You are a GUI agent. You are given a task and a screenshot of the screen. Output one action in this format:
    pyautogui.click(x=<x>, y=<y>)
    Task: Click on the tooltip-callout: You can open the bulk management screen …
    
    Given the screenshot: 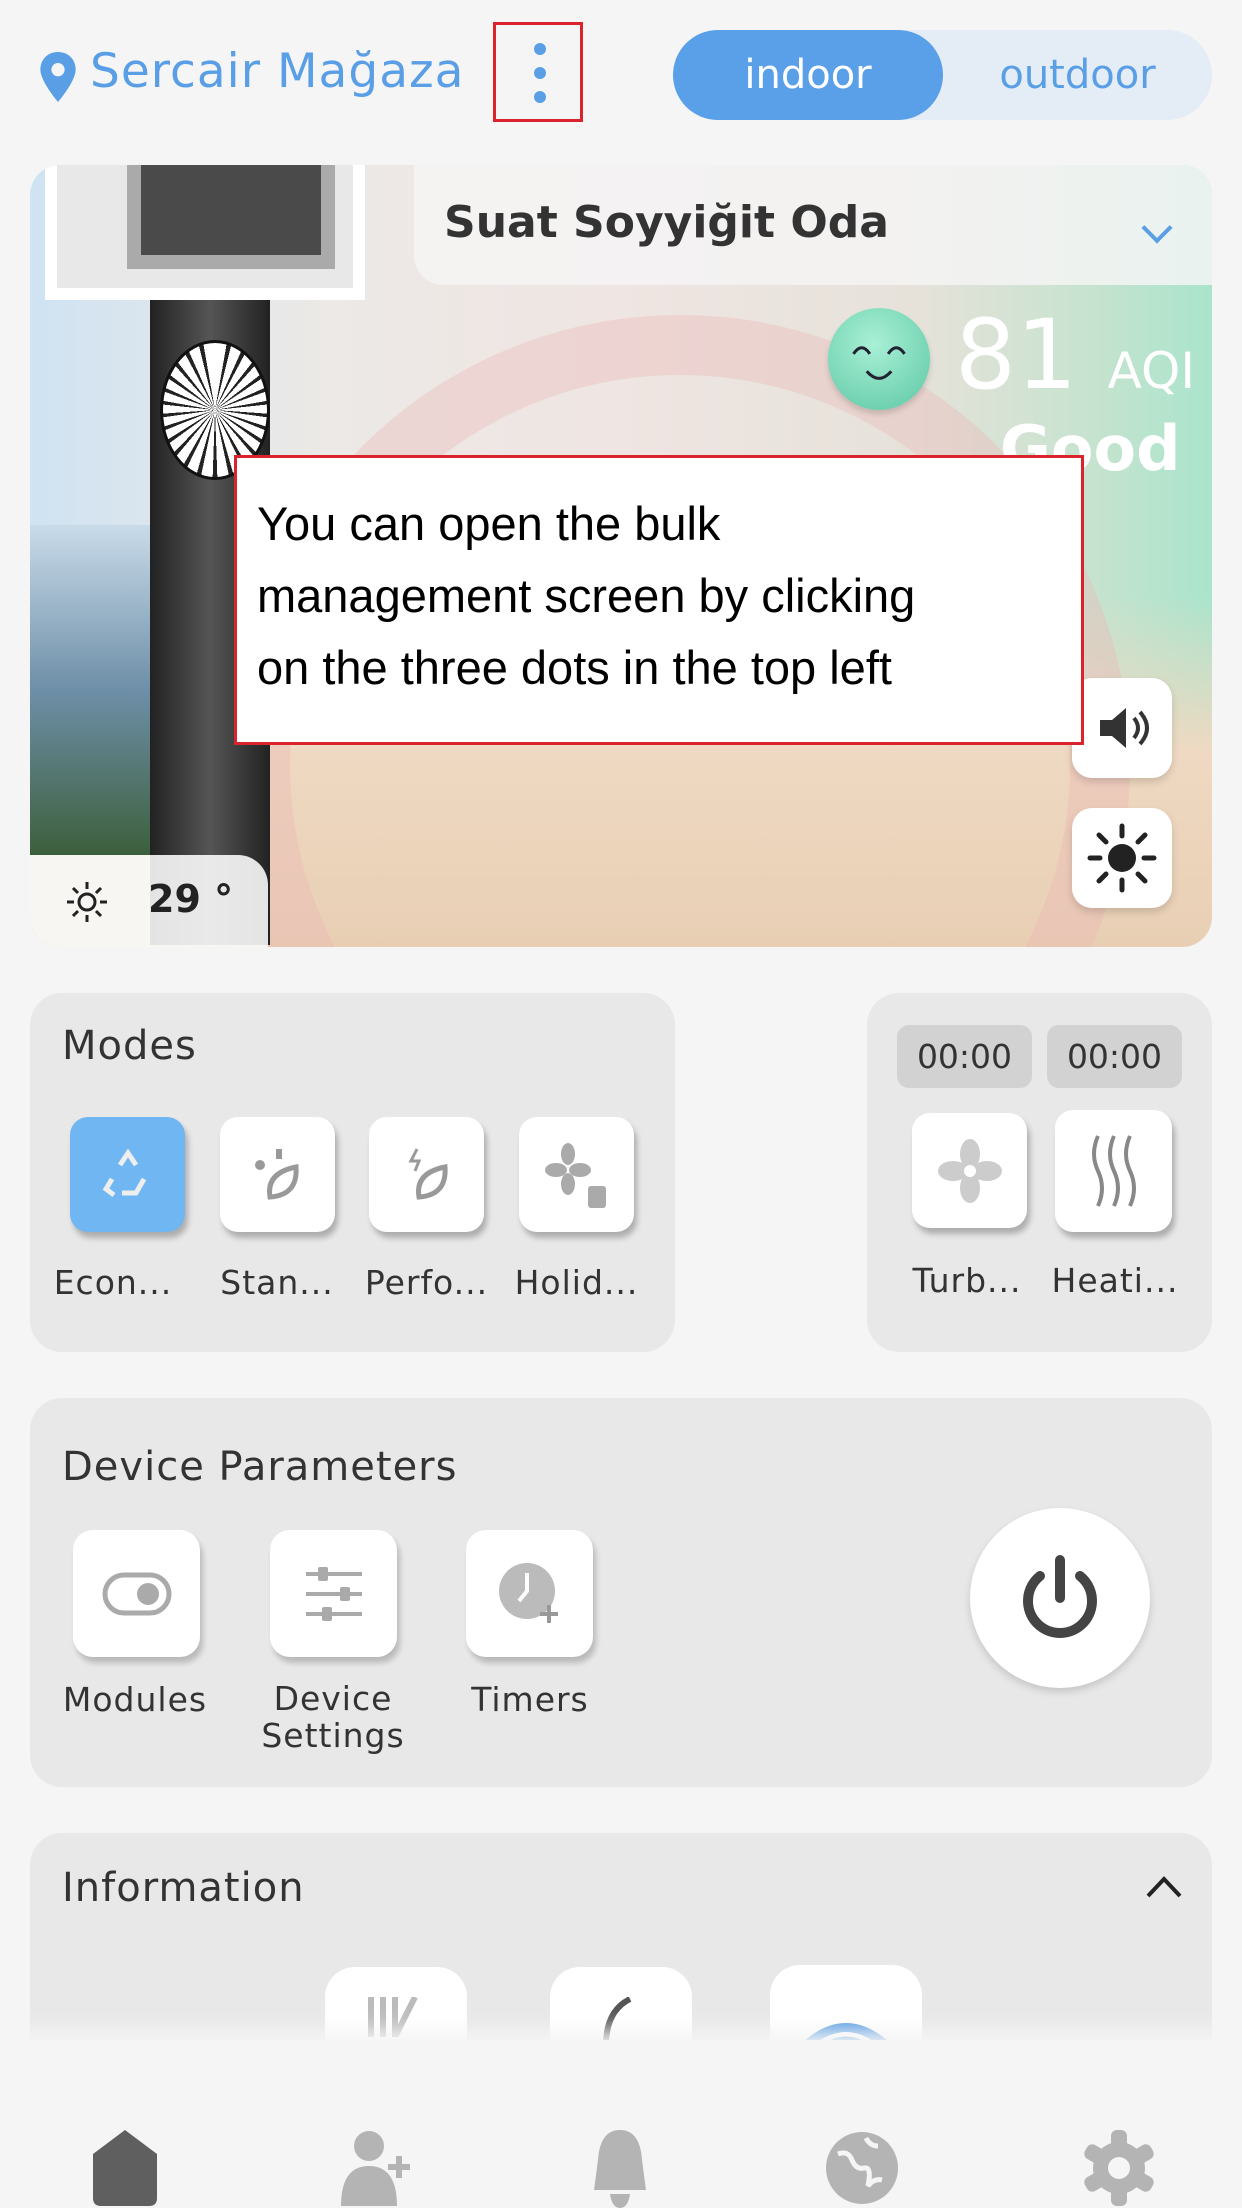 What is the action you would take?
    pyautogui.click(x=659, y=600)
    